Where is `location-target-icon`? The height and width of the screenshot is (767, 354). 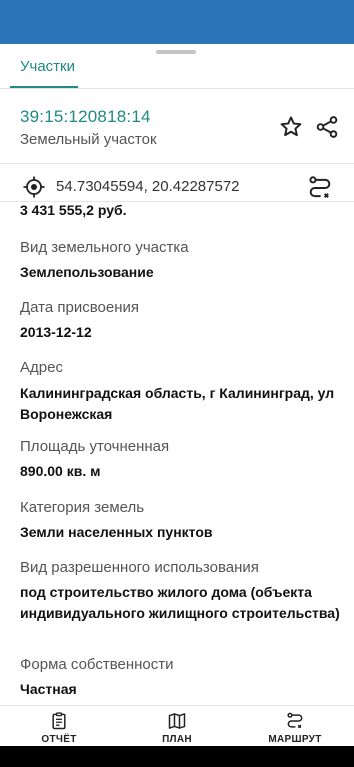 location-target-icon is located at coordinates (34, 187).